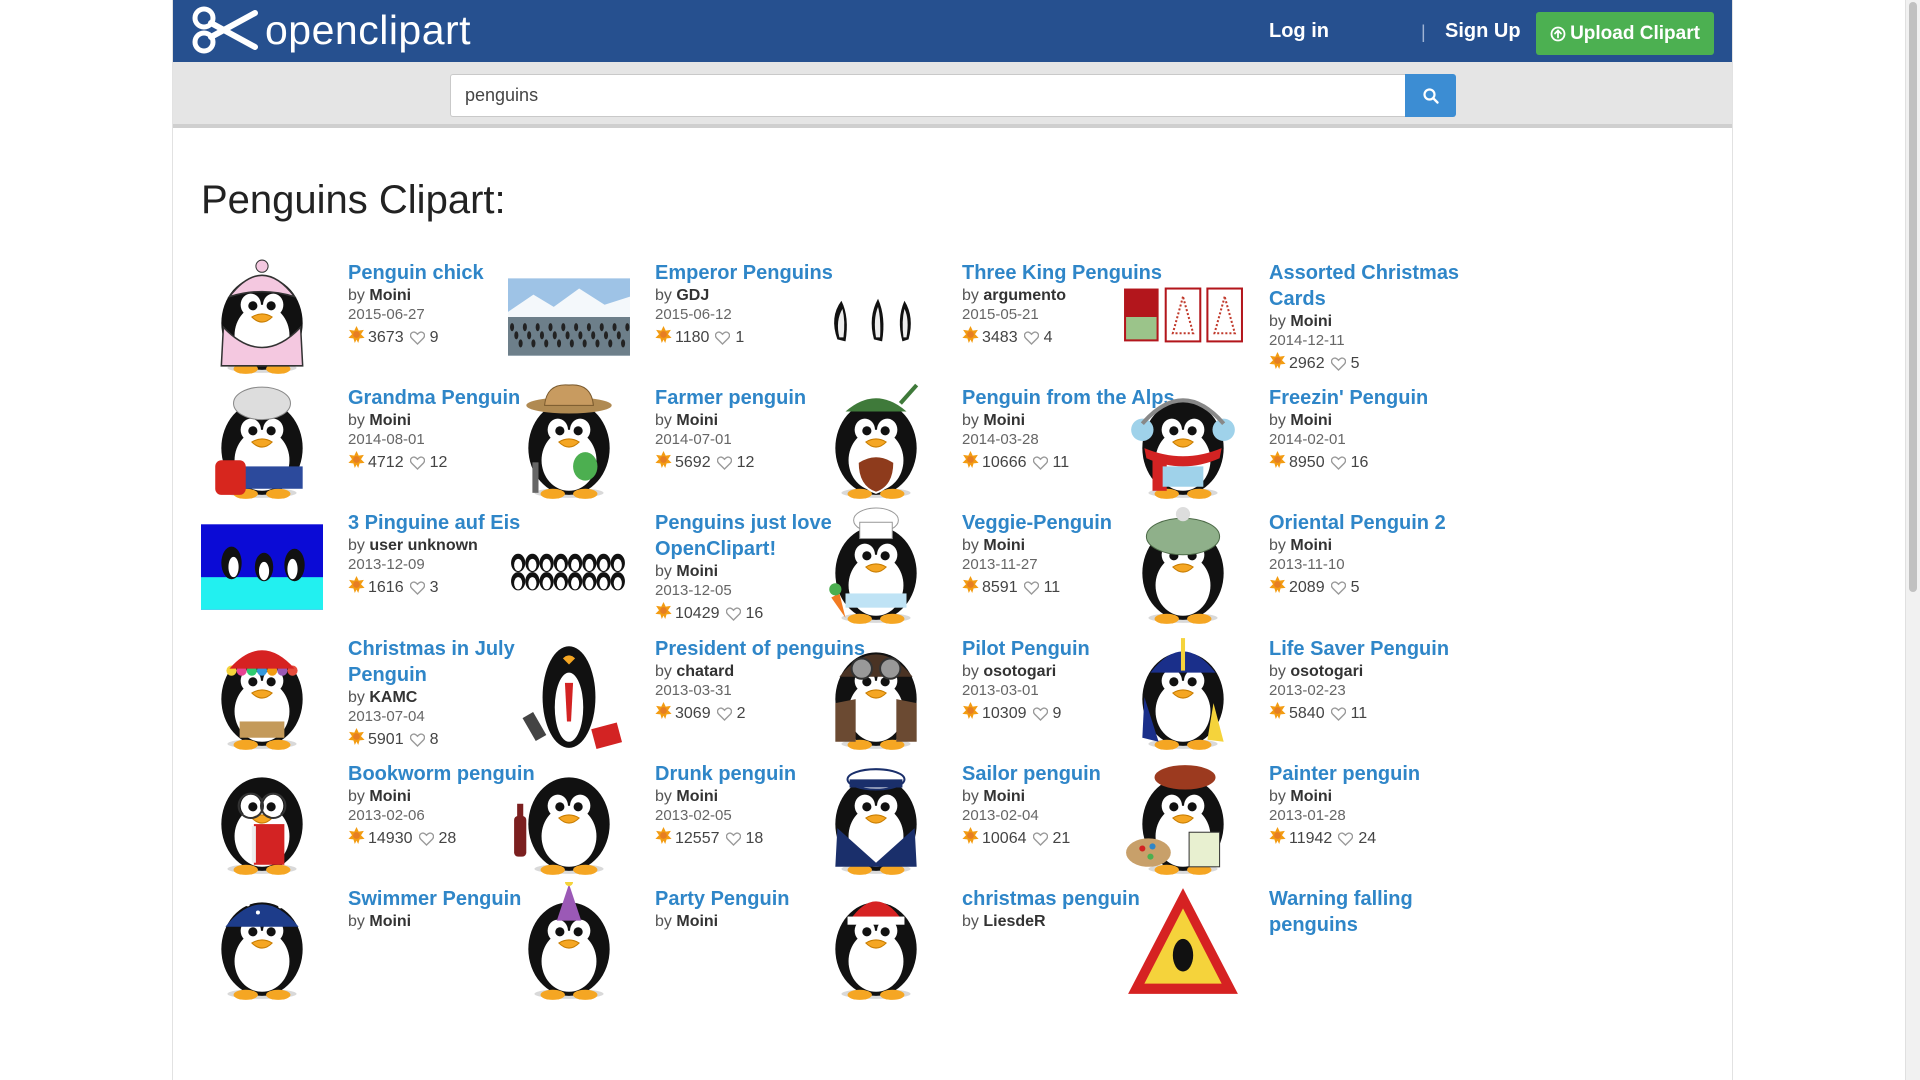 This screenshot has width=1920, height=1080. Describe the element at coordinates (1381, 774) in the screenshot. I see `clipart-title-link: Painter penguin` at that location.